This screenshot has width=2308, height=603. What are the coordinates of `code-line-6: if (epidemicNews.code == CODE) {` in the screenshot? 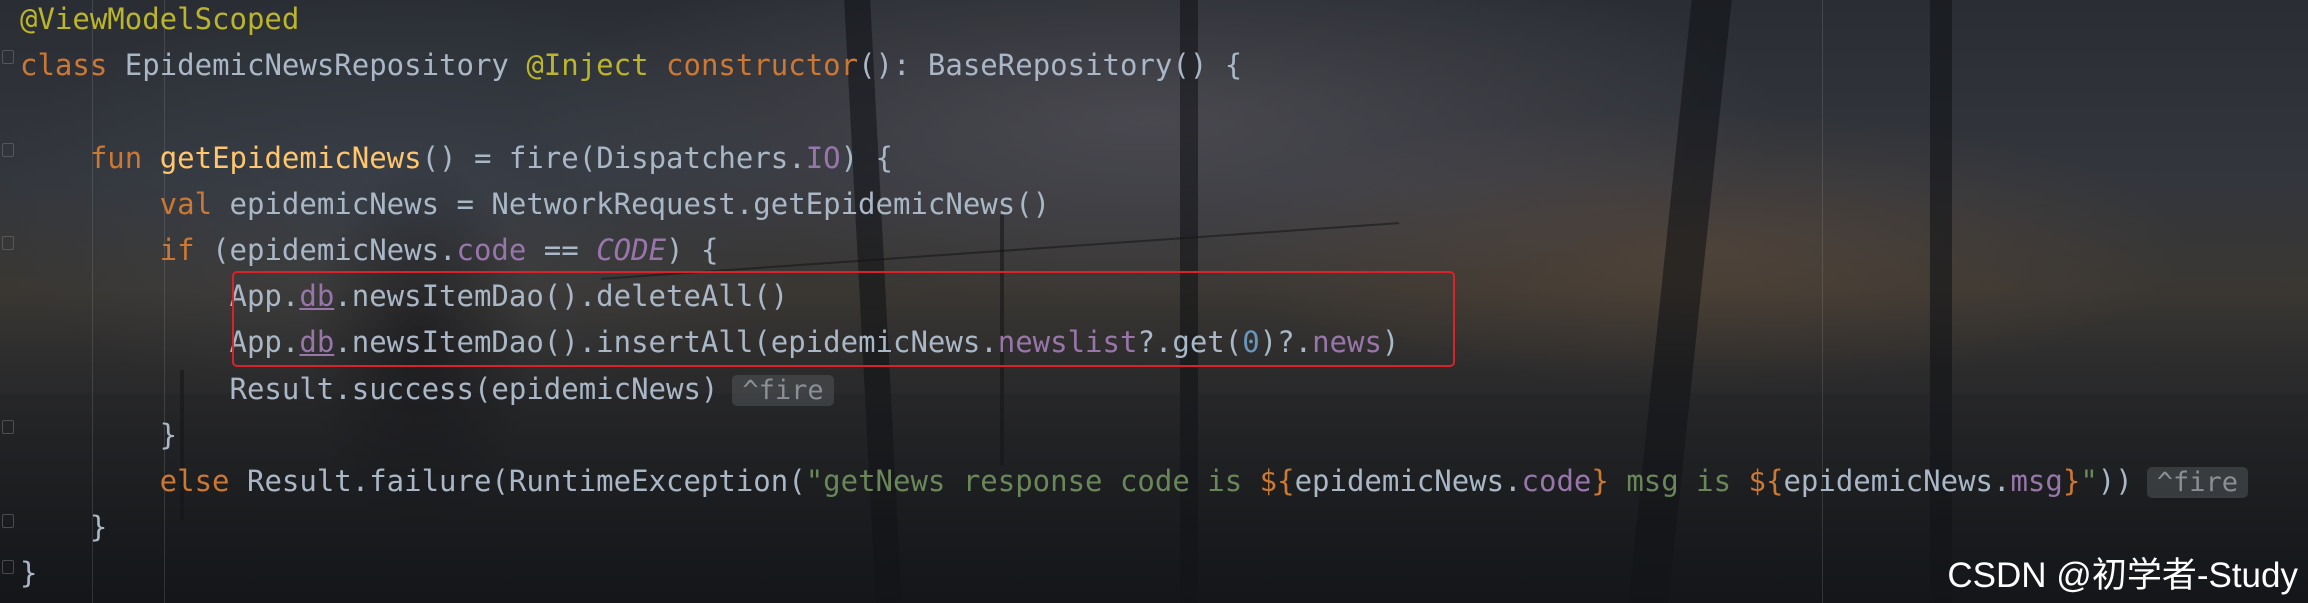 It's located at (369, 250).